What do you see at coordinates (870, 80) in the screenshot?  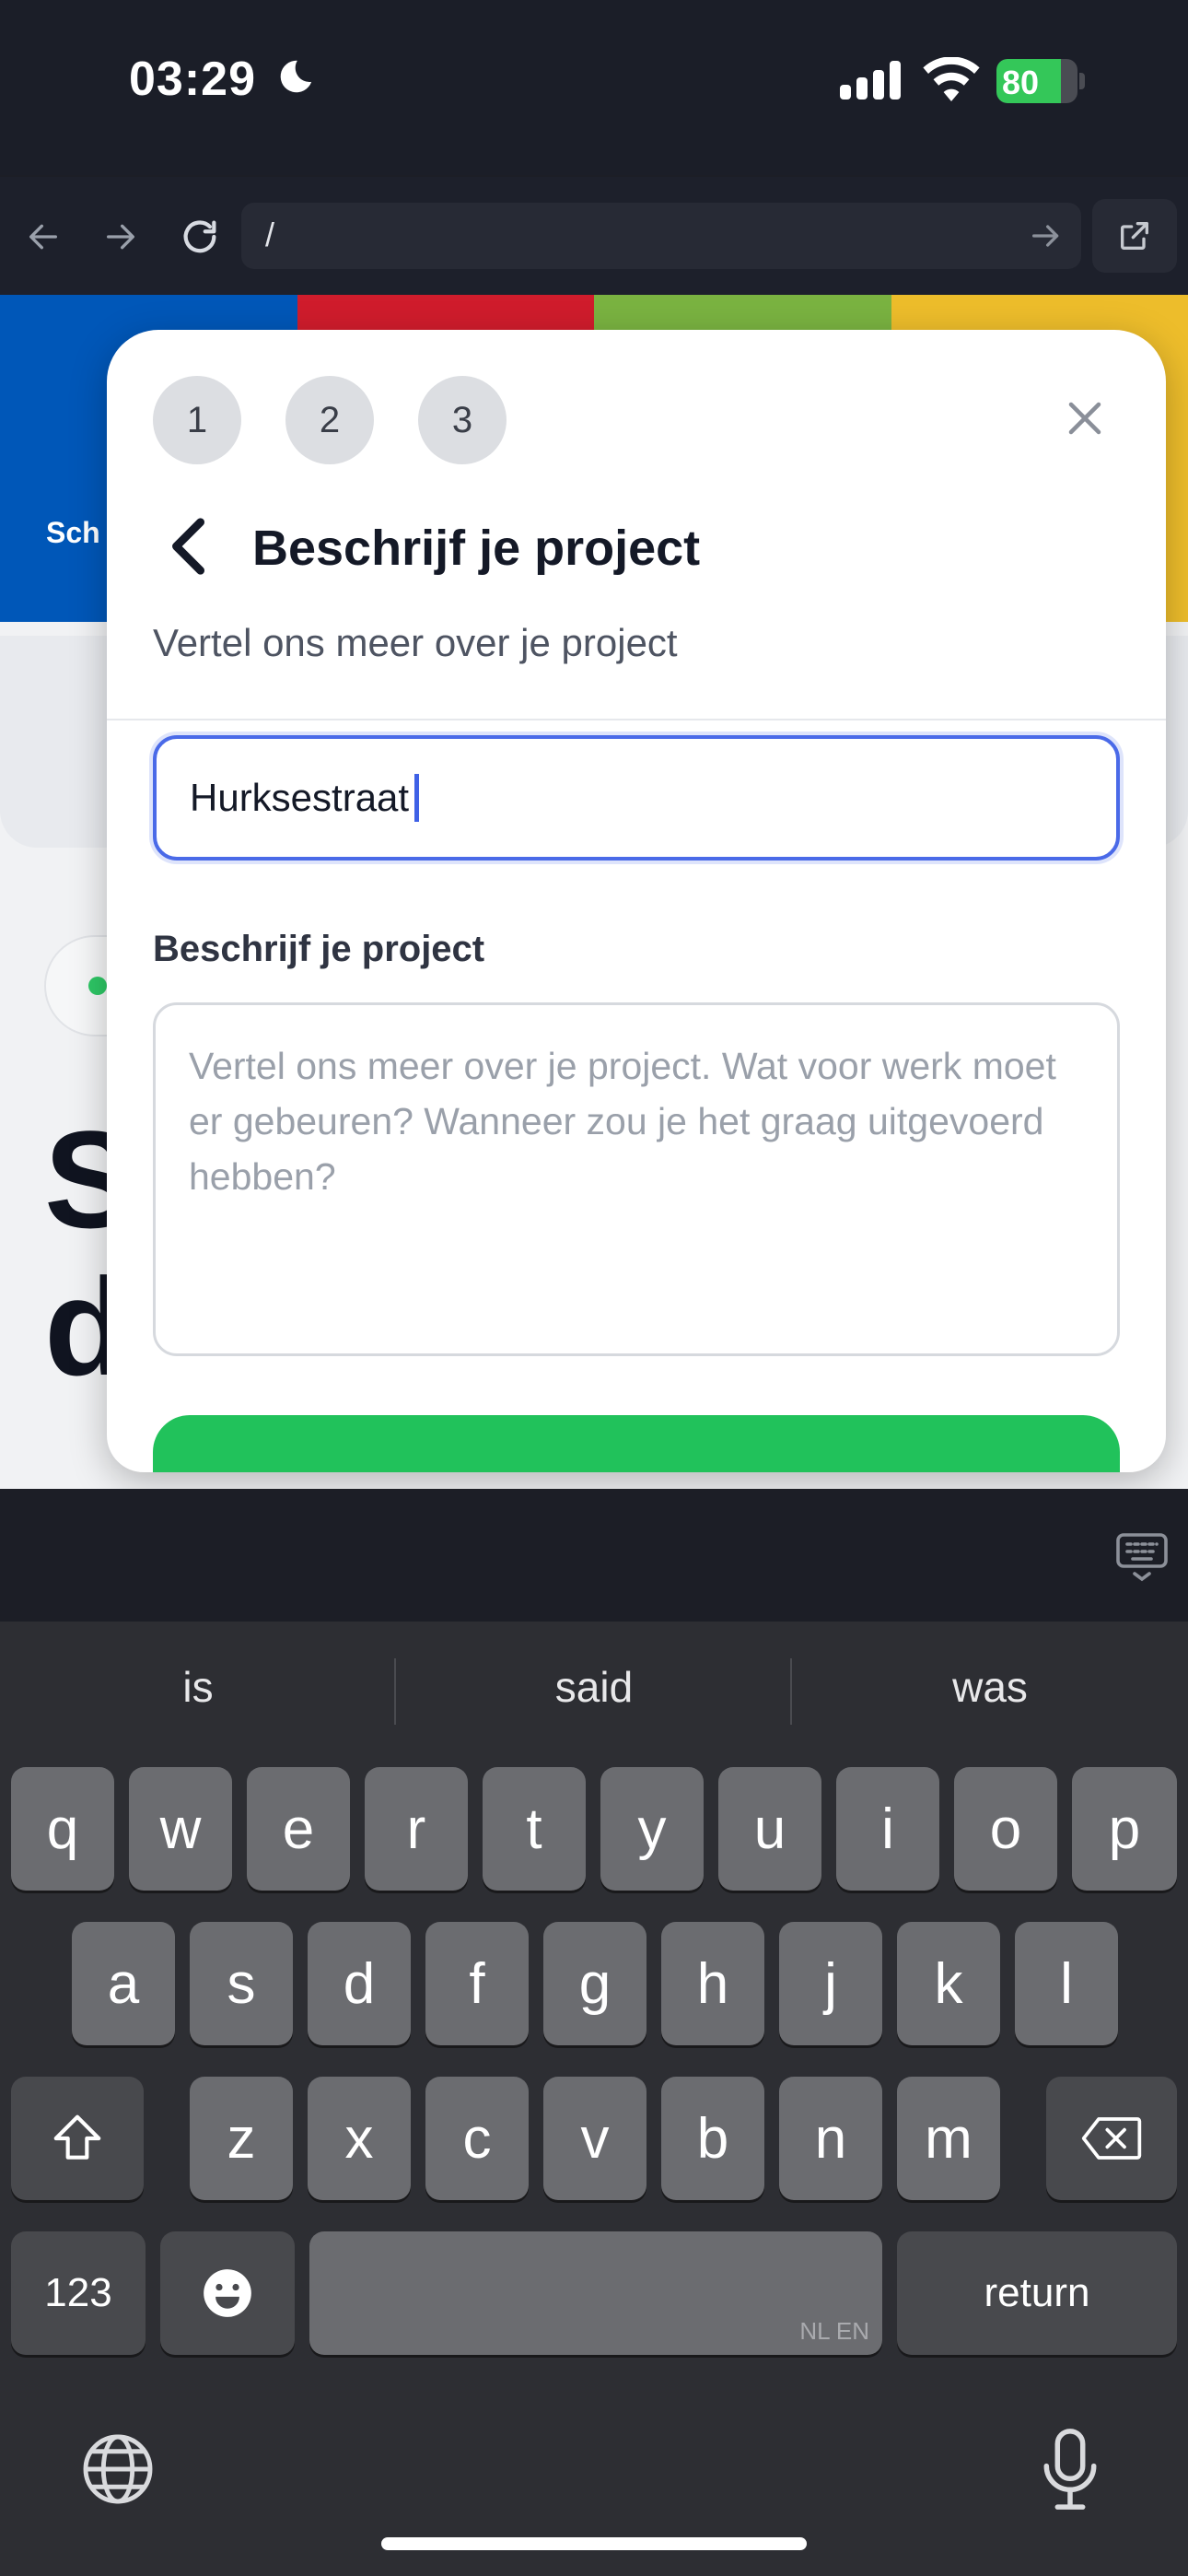 I see `signal-icon` at bounding box center [870, 80].